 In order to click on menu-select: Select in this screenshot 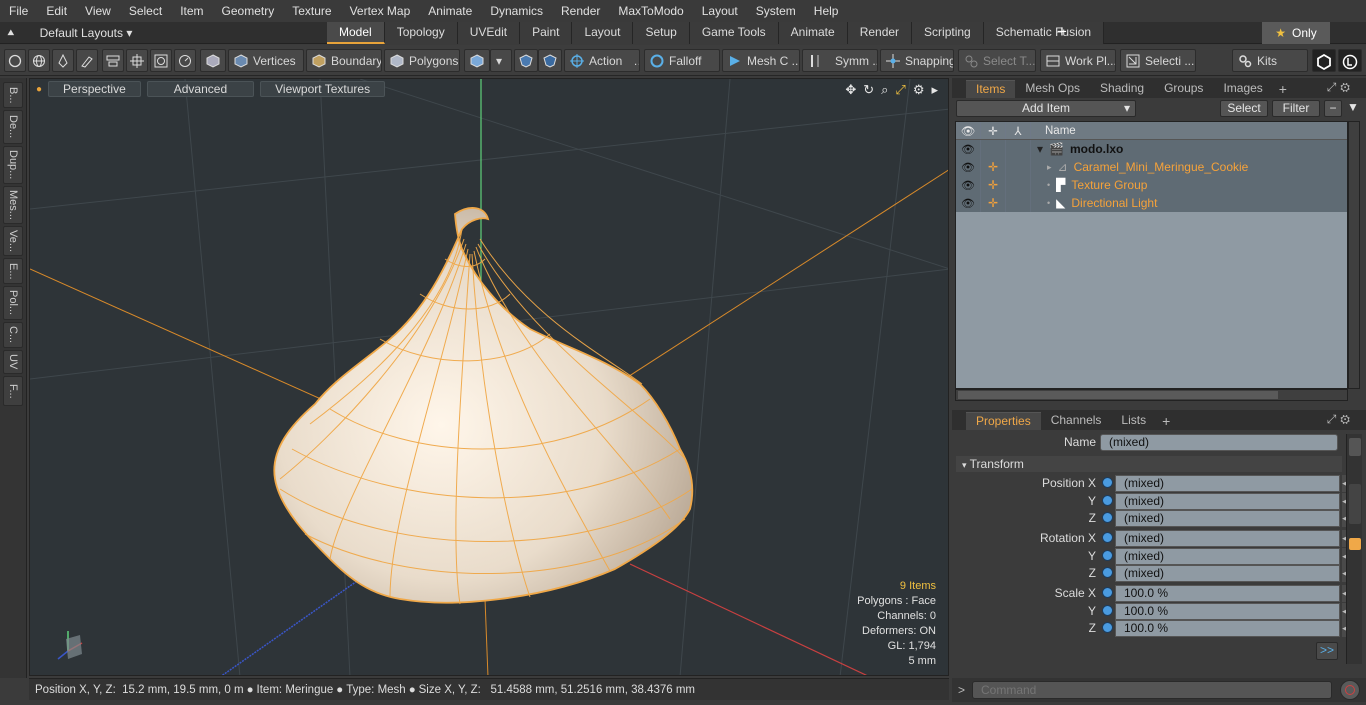, I will do `click(145, 11)`.